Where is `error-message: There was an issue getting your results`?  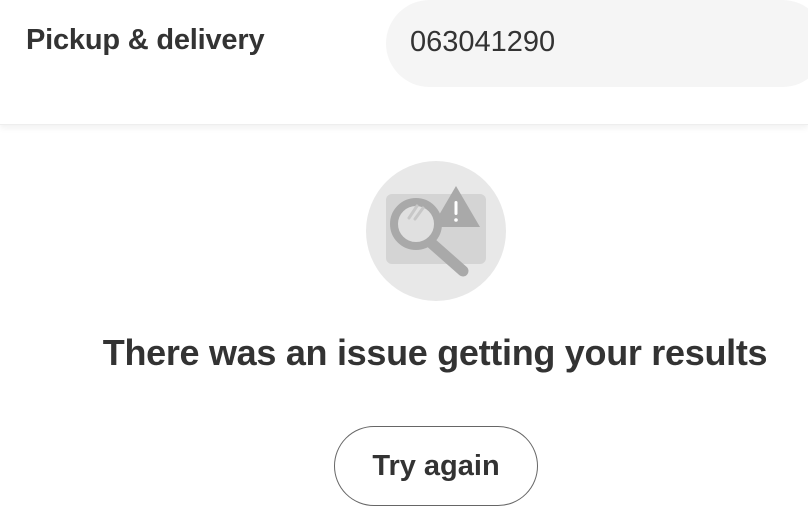 error-message: There was an issue getting your results is located at coordinates (435, 352).